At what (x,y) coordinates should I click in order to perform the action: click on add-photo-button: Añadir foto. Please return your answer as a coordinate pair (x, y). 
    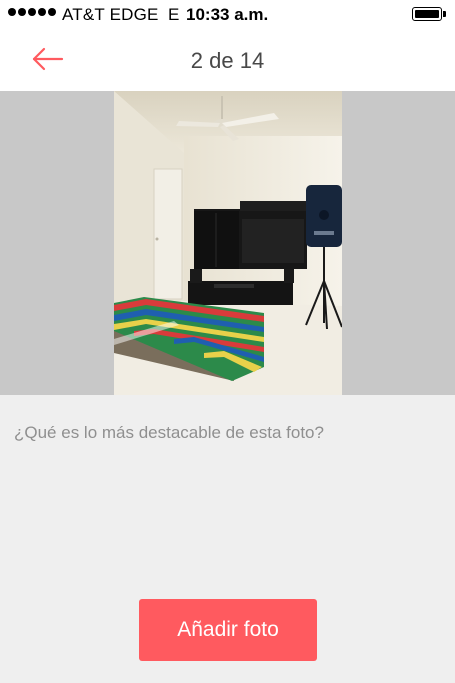
    Looking at the image, I should click on (228, 630).